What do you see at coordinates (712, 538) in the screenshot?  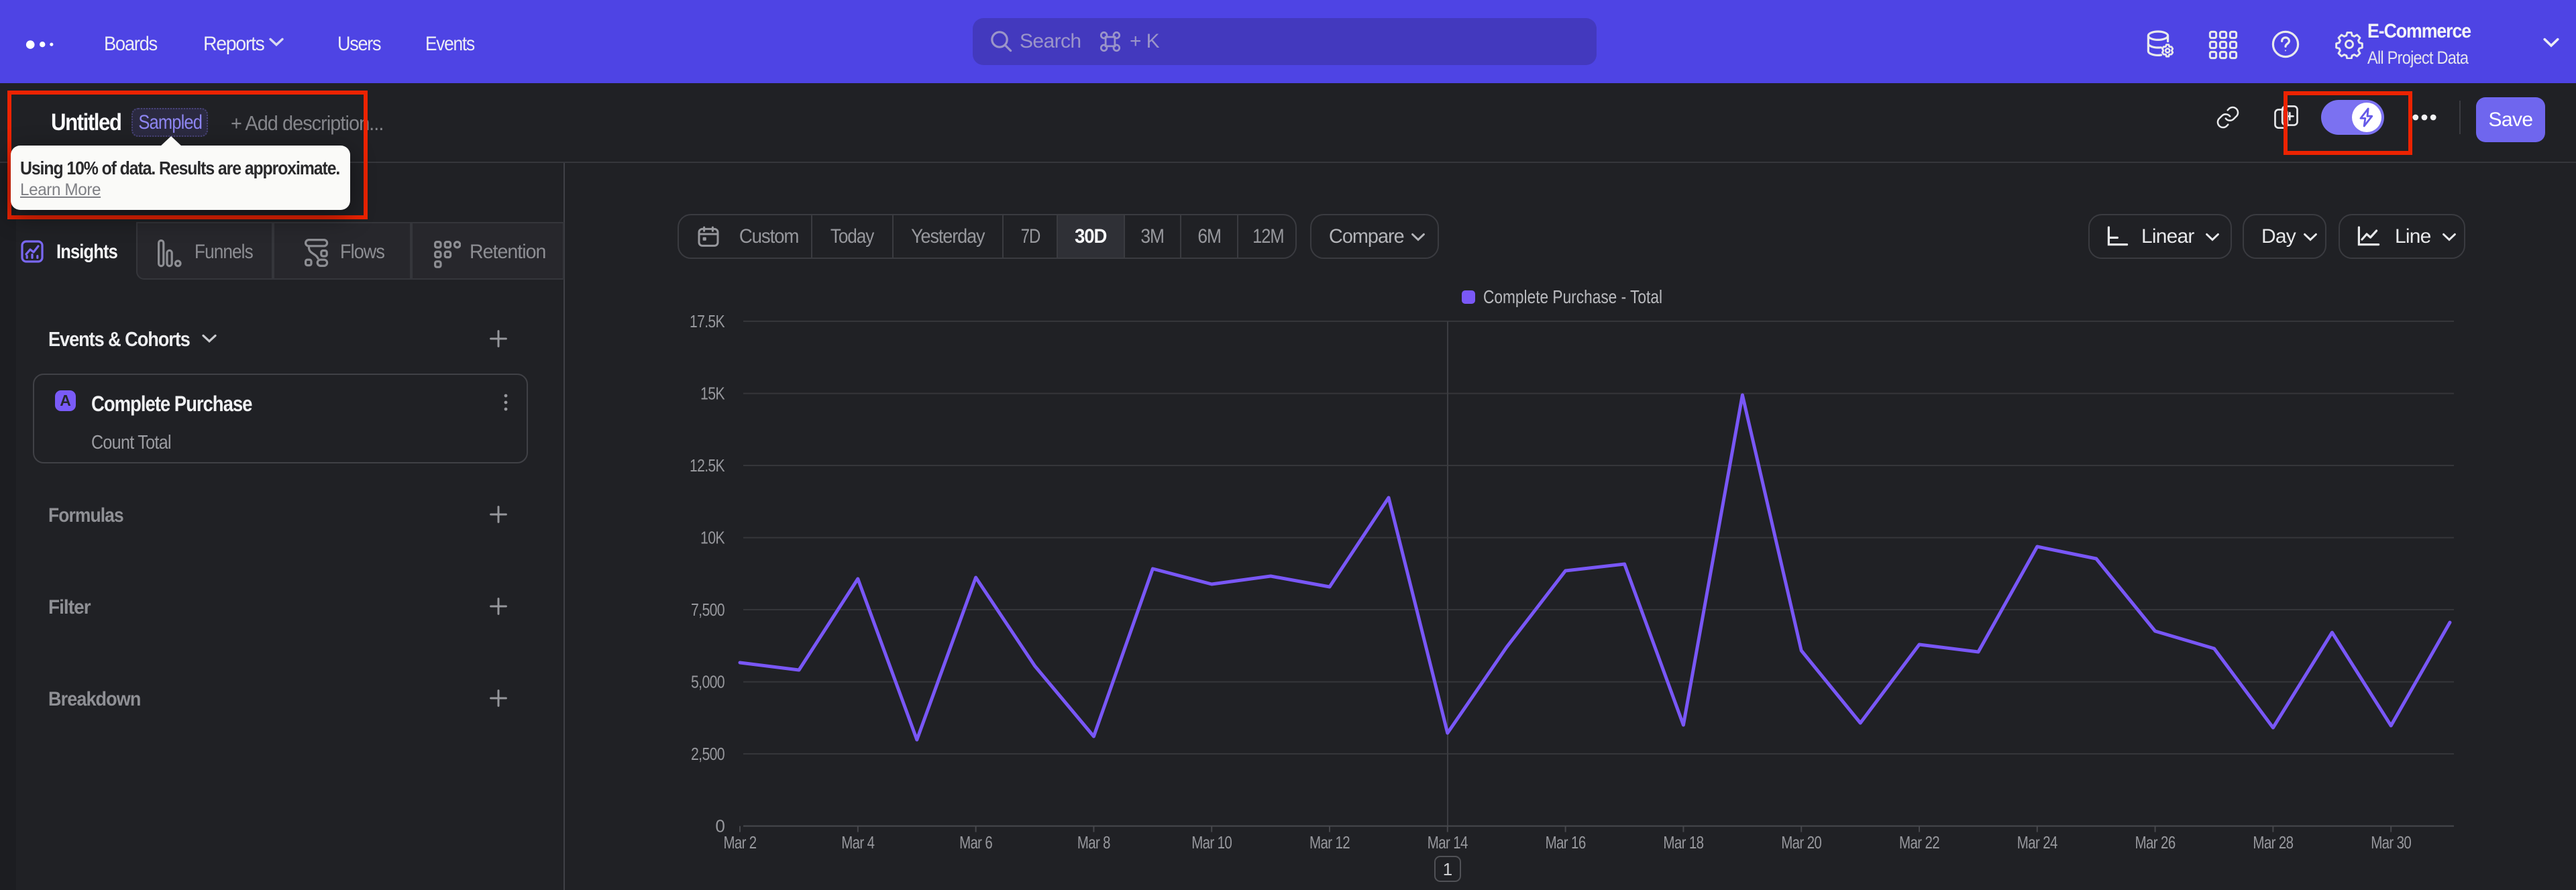 I see `svg-text: 10K` at bounding box center [712, 538].